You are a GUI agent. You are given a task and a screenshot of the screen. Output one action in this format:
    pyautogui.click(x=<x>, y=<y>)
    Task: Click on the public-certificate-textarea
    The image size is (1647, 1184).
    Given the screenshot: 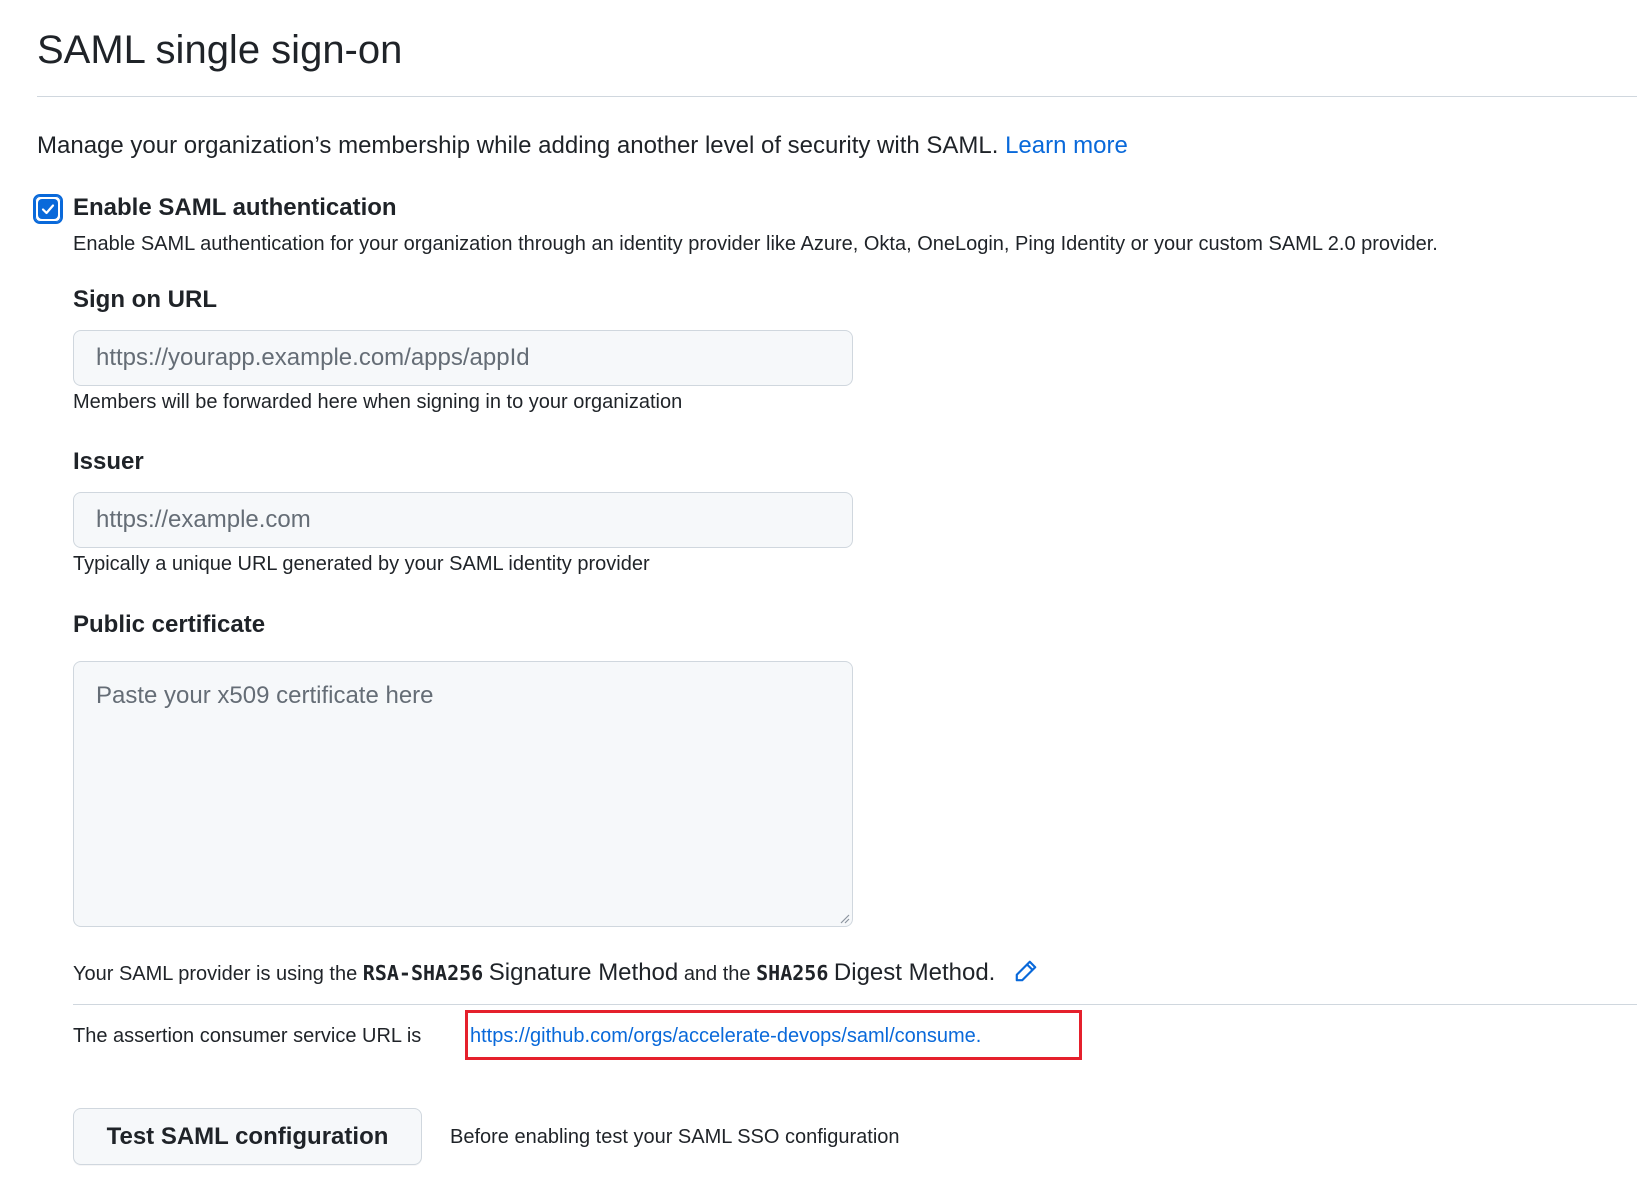 What is the action you would take?
    pyautogui.click(x=463, y=794)
    